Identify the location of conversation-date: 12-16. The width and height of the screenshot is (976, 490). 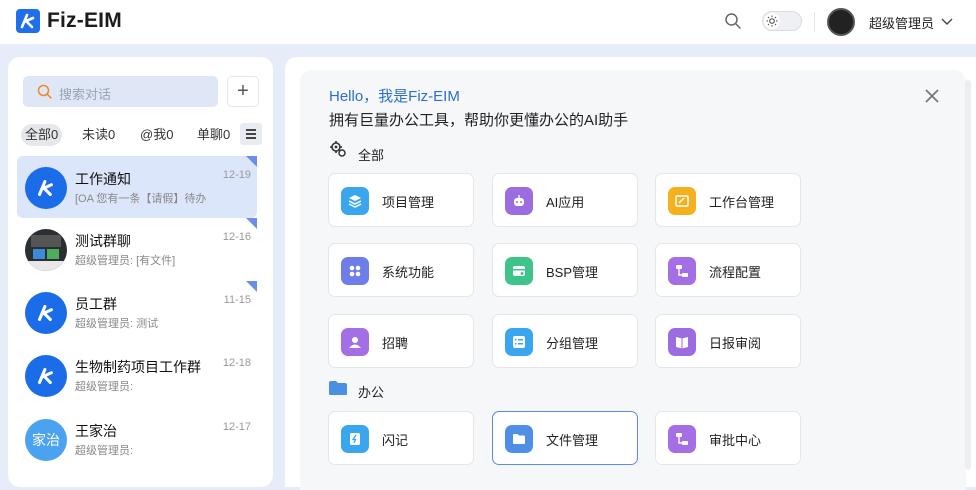
(236, 237).